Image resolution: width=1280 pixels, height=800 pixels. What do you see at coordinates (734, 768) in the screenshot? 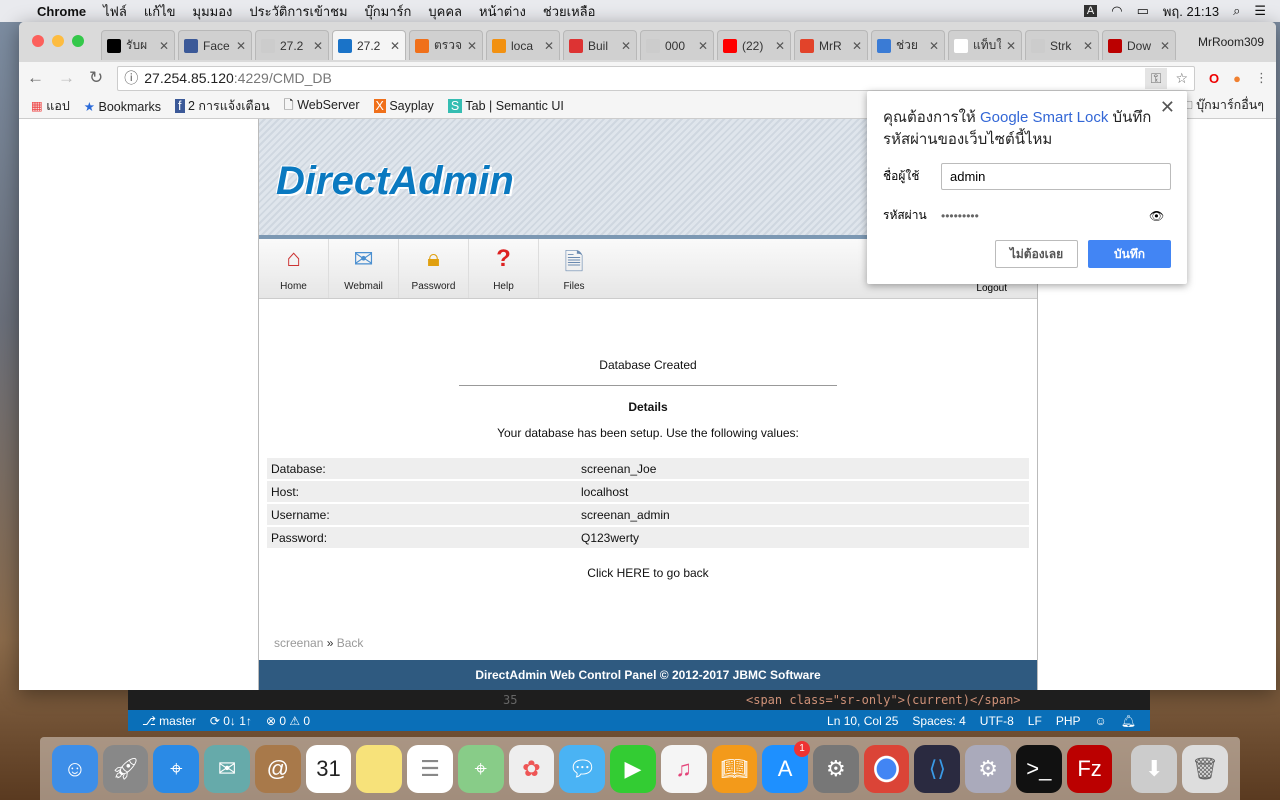
I see `ibooks-icon: 📖︎` at bounding box center [734, 768].